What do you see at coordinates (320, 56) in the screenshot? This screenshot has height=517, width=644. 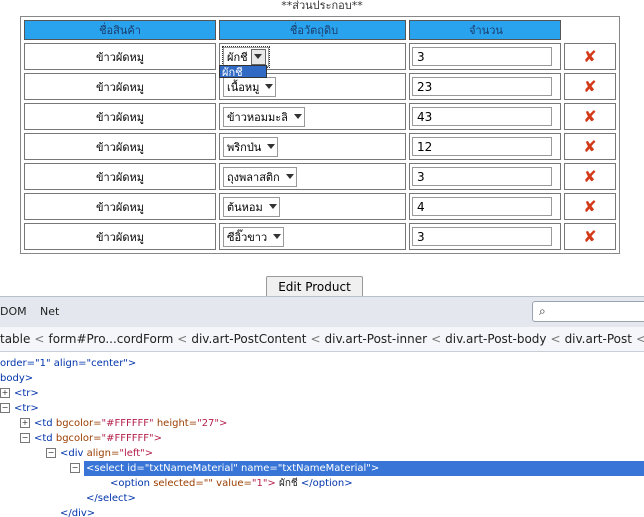 I see `table-row: ข้าวผัดหมู ผักชี 3 ✘` at bounding box center [320, 56].